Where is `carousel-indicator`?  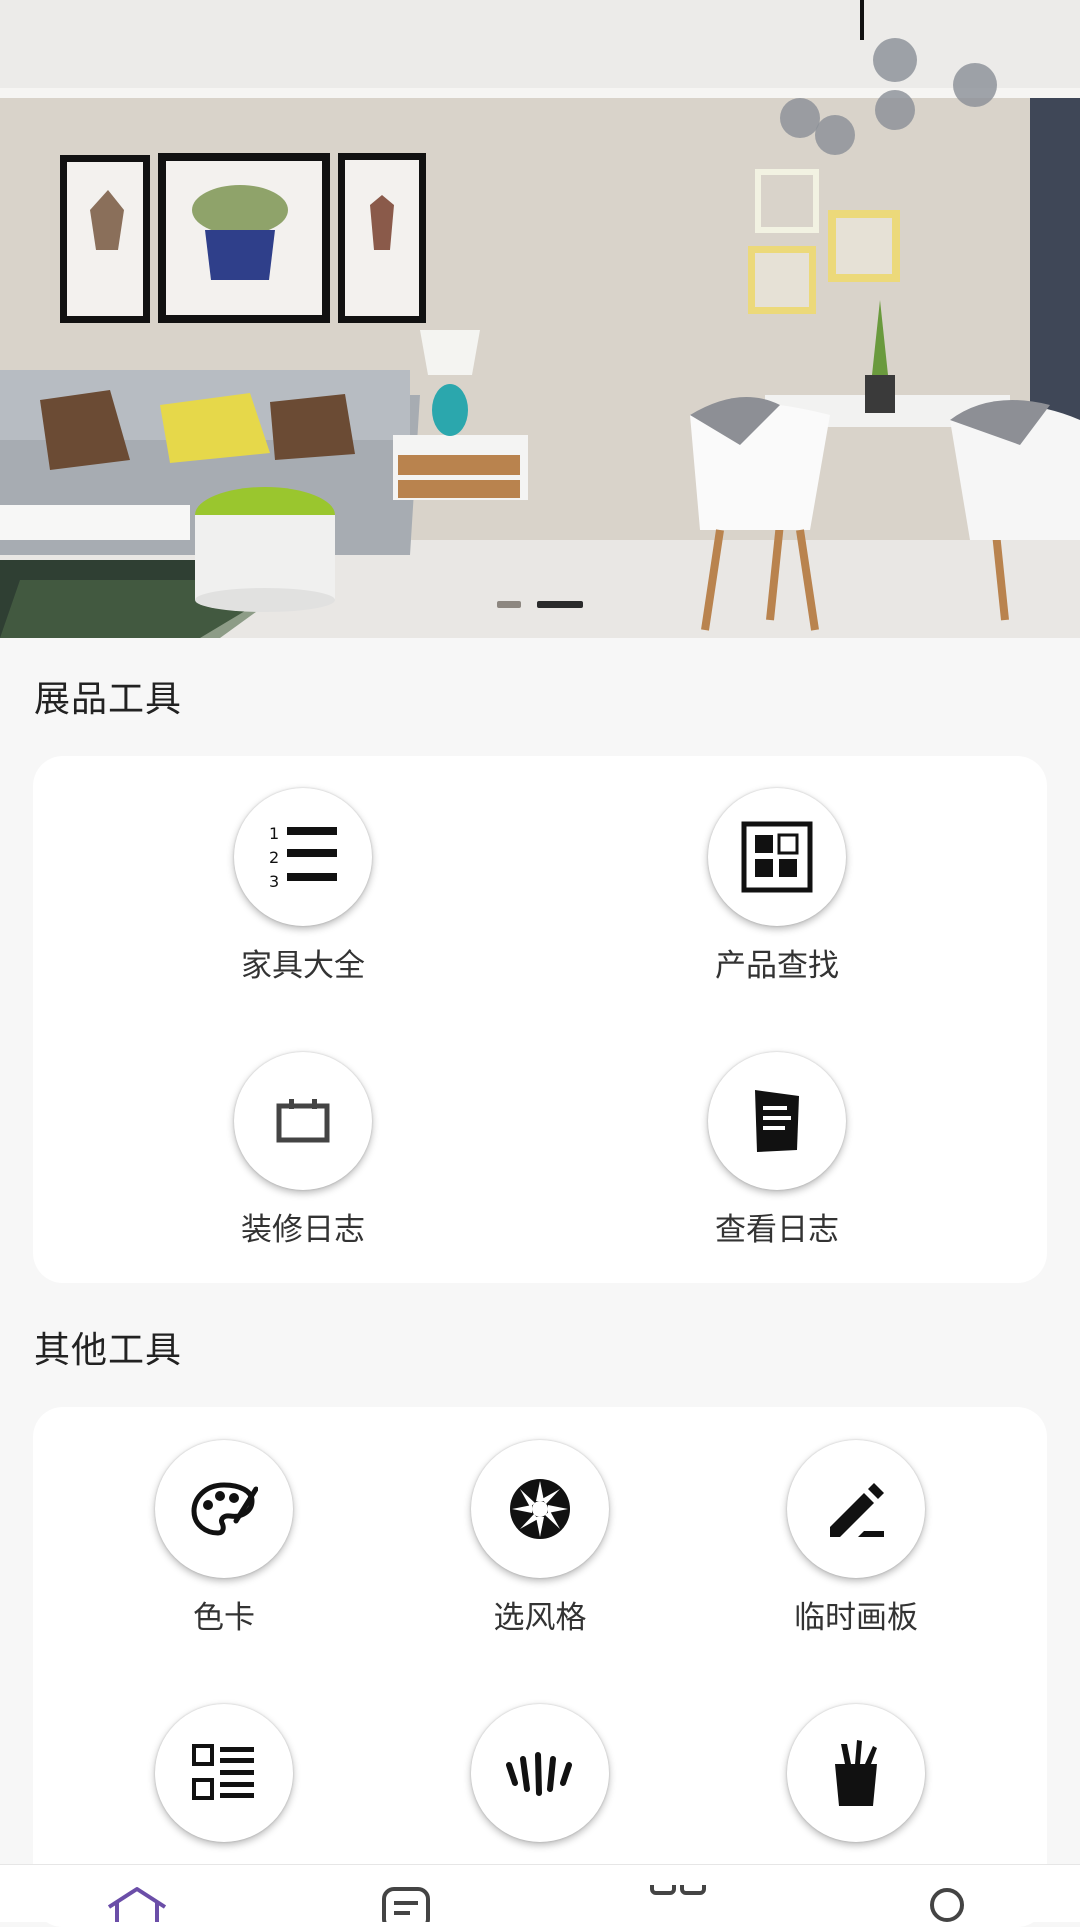 carousel-indicator is located at coordinates (540, 606).